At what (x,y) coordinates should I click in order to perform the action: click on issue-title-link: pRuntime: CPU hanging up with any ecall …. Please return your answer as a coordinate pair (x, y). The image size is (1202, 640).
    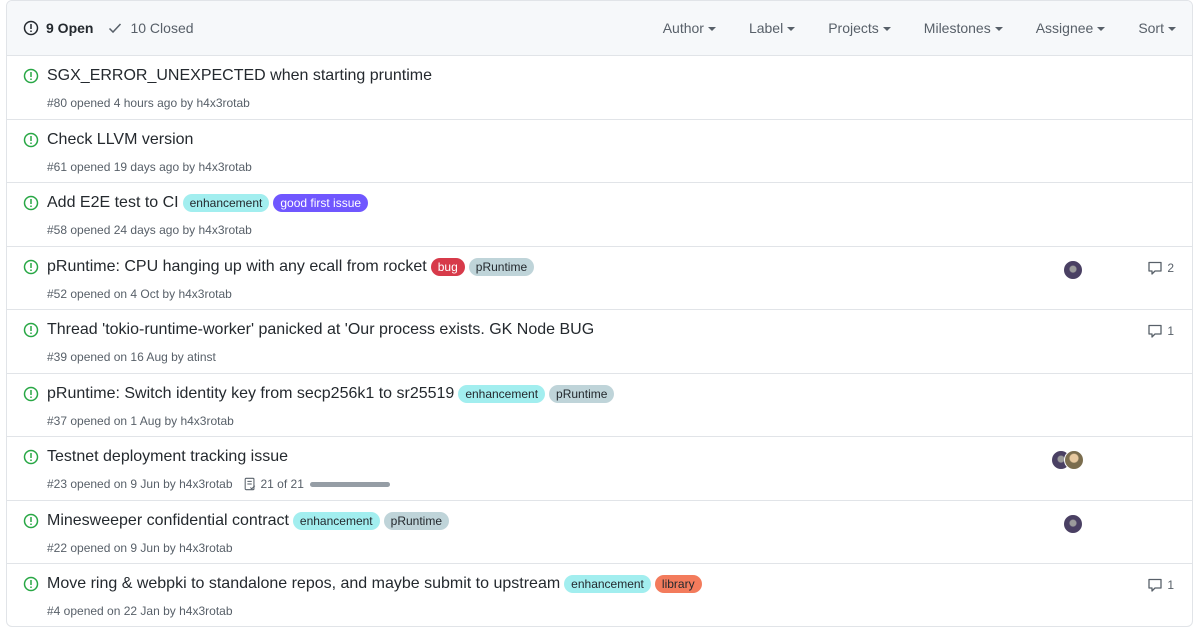
    Looking at the image, I should click on (237, 267).